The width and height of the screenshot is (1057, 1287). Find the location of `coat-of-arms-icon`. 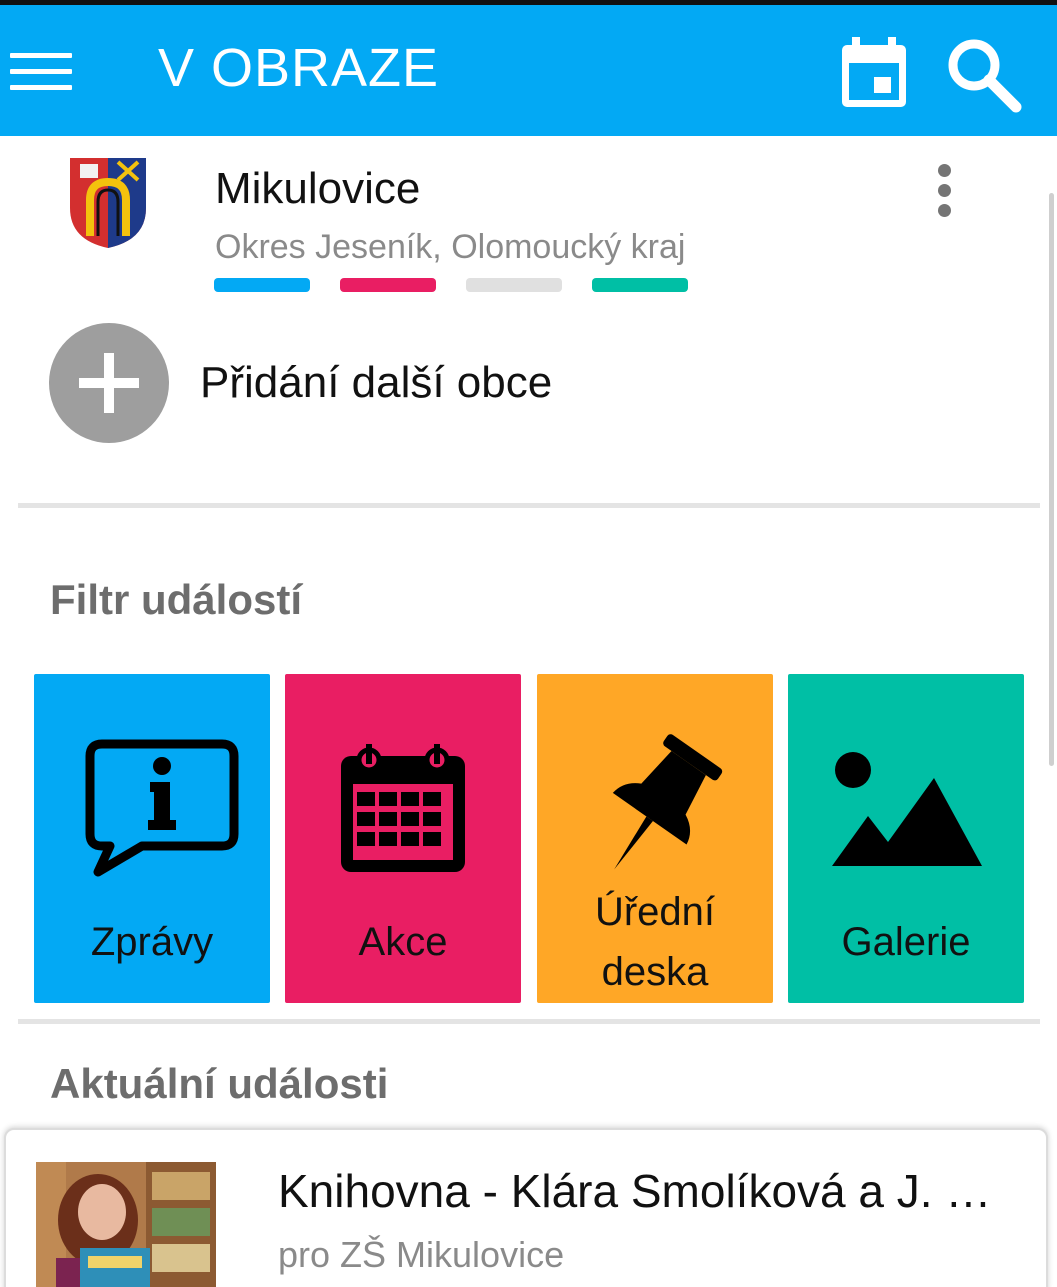

coat-of-arms-icon is located at coordinates (108, 203).